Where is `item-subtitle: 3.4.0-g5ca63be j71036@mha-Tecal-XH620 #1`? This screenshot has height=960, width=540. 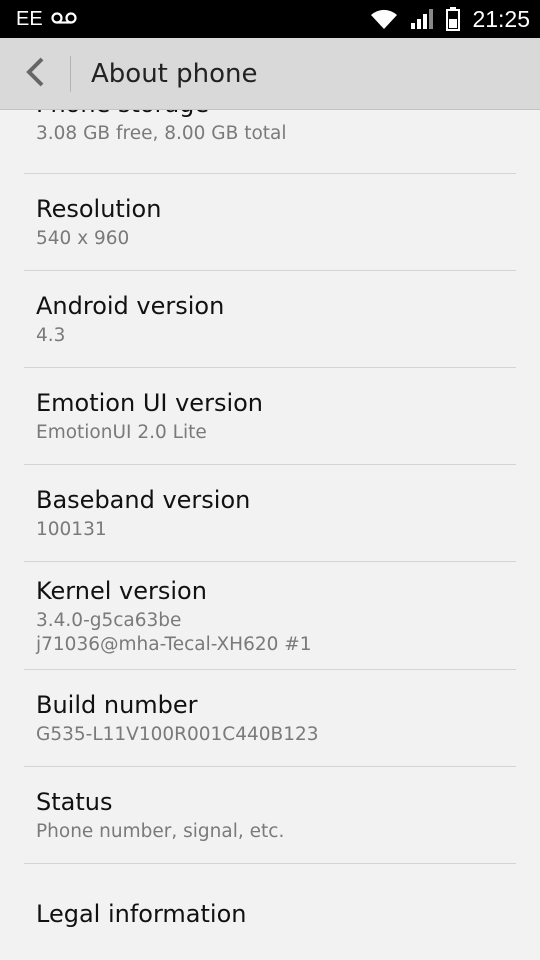
item-subtitle: 3.4.0-g5ca63be j71036@mha-Tecal-XH620 #1 is located at coordinates (174, 632).